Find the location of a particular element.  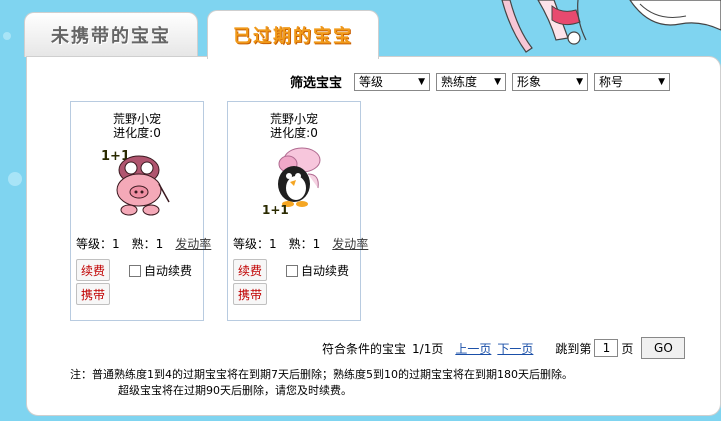

page-count: 1/1页 is located at coordinates (428, 348).